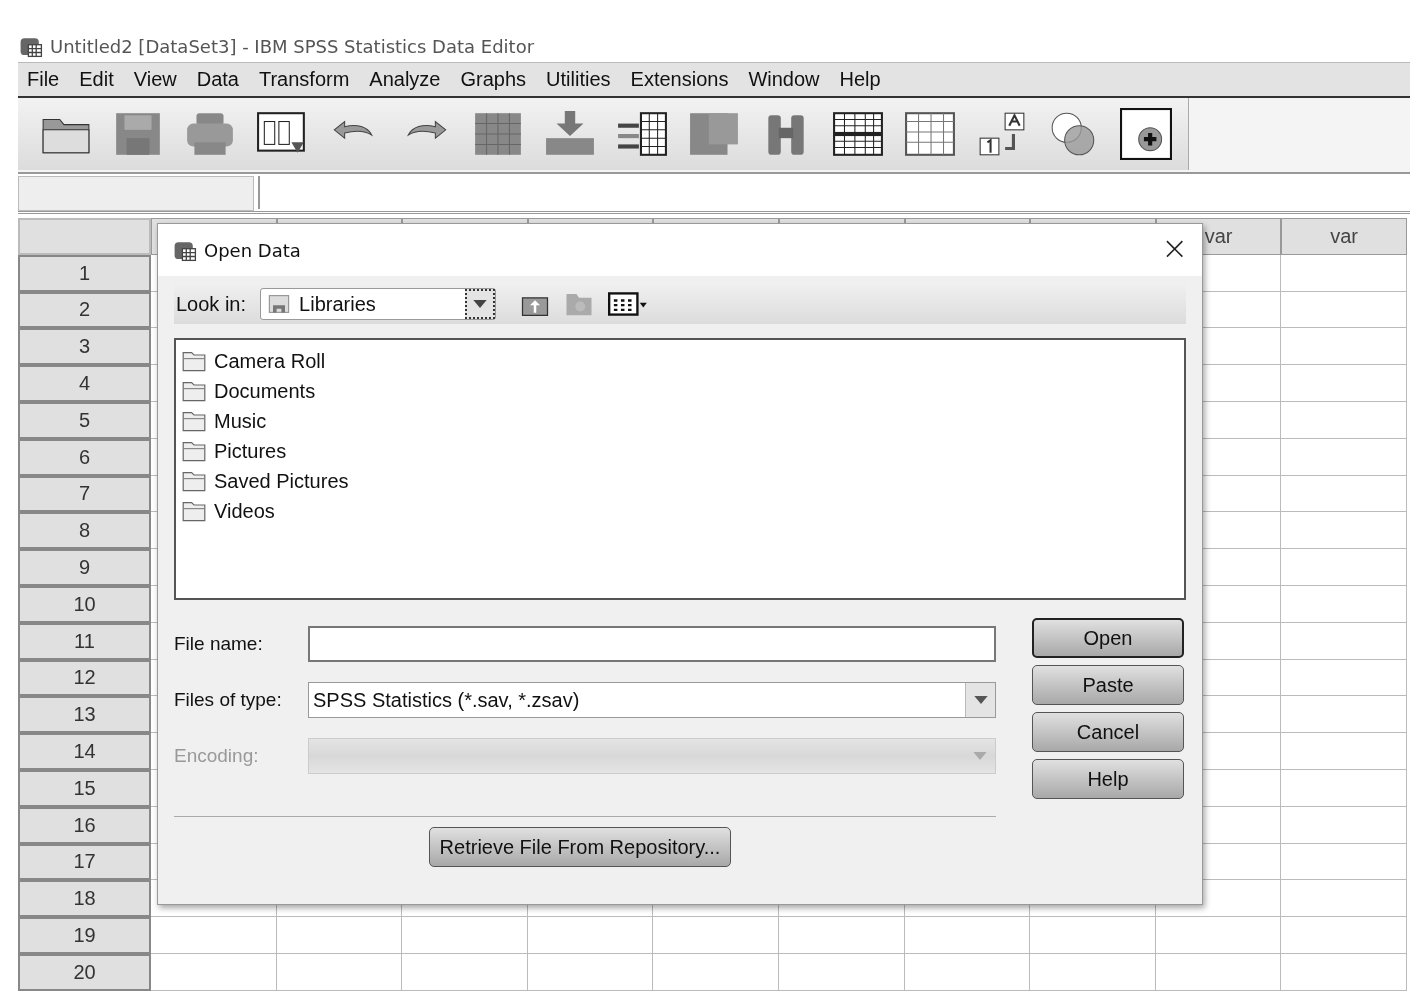 The image size is (1428, 1004). Describe the element at coordinates (219, 644) in the screenshot. I see `file-name-label: File name:` at that location.